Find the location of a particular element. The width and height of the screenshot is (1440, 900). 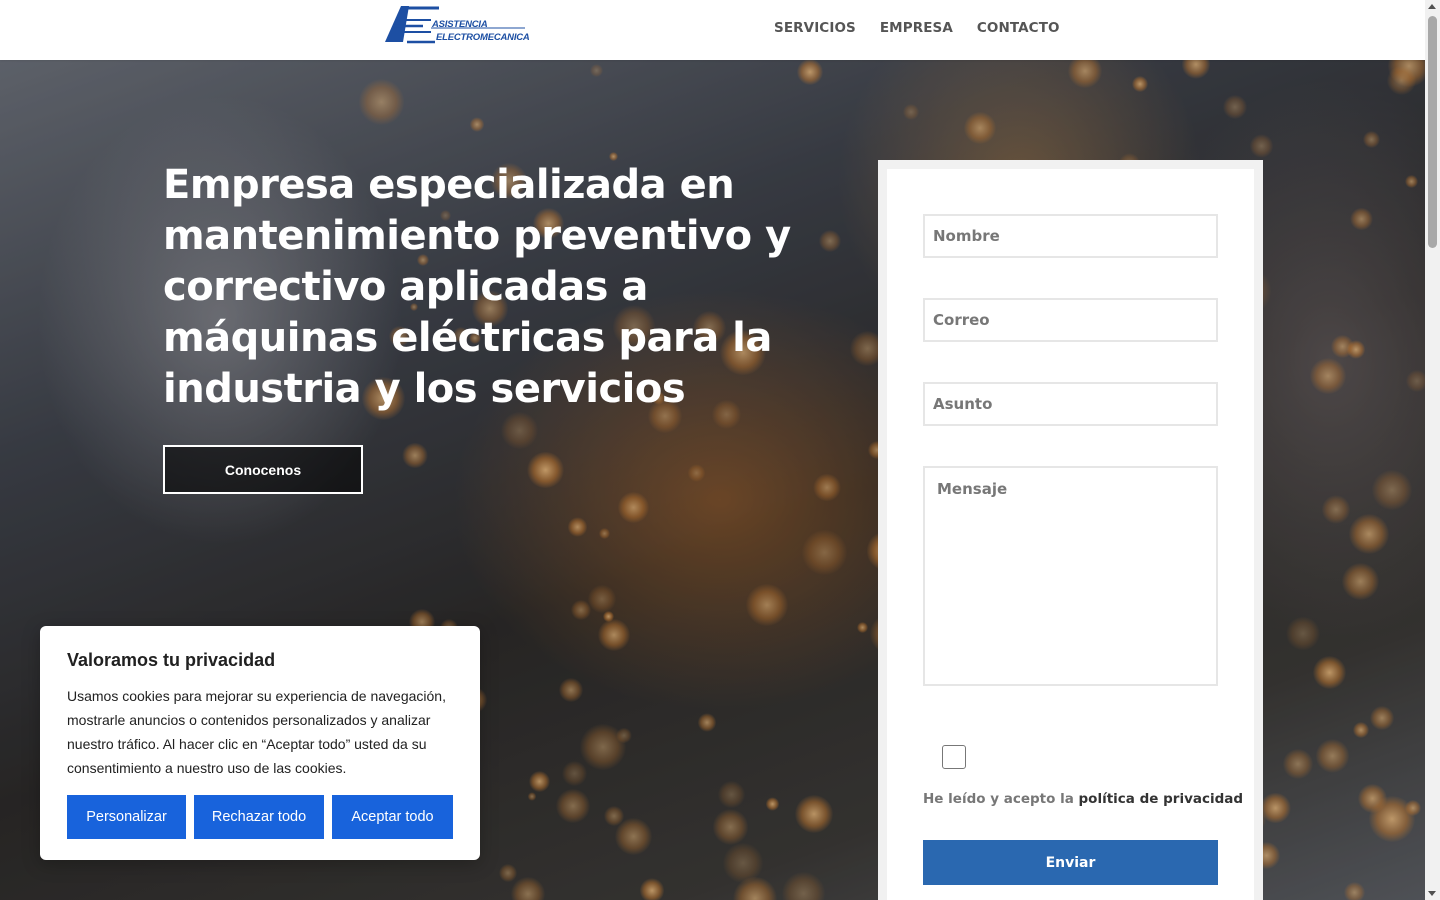

page-scrollbar is located at coordinates (1432, 450).